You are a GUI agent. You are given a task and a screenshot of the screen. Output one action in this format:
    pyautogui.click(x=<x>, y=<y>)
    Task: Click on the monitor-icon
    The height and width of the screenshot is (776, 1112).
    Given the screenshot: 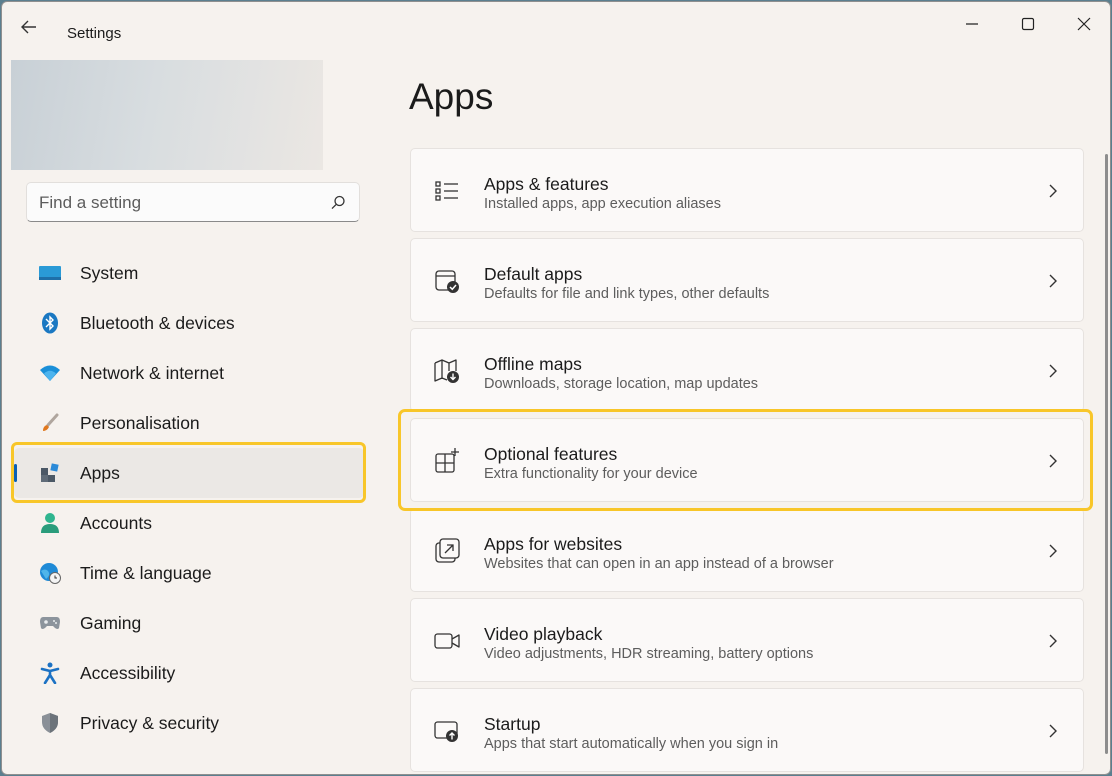 What is the action you would take?
    pyautogui.click(x=50, y=273)
    